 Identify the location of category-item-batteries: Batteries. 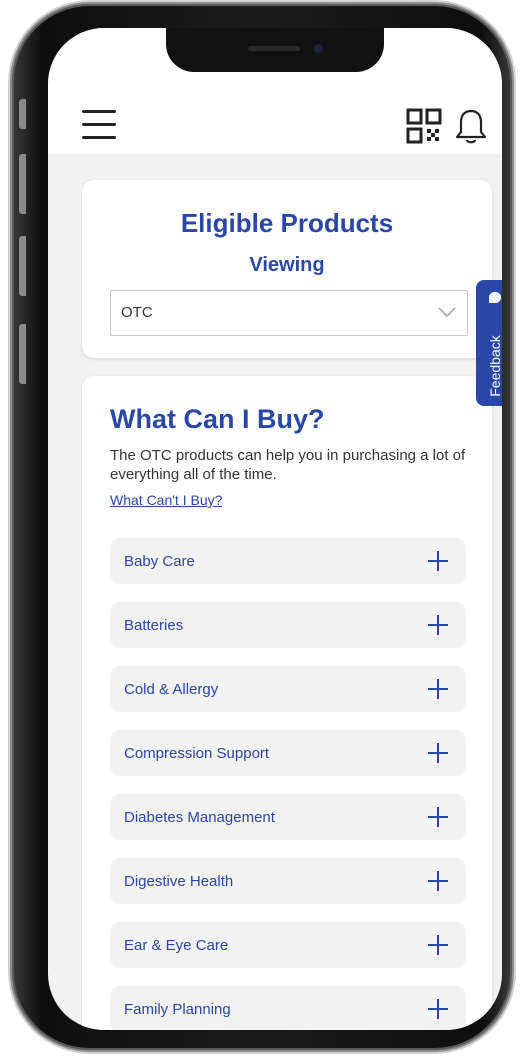
(288, 625).